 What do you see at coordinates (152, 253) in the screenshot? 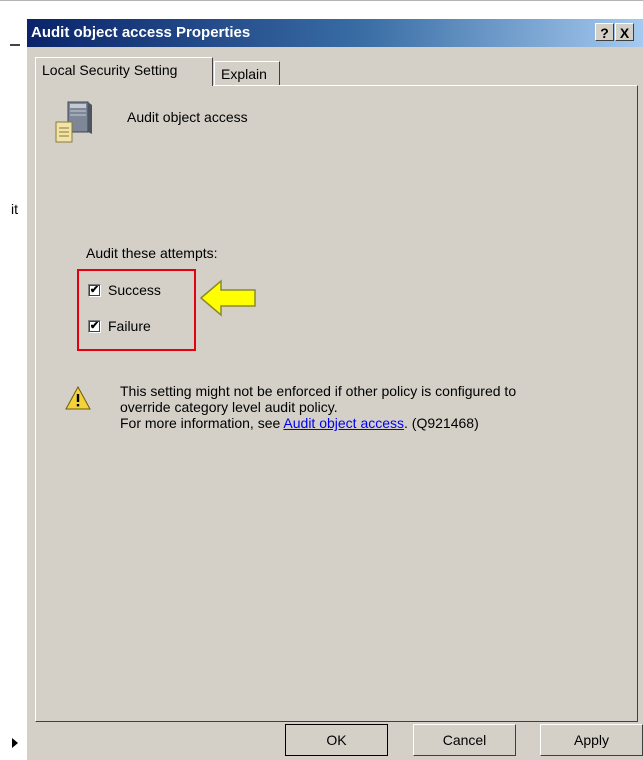
I see `audit-attempts-label: Audit these attempts:` at bounding box center [152, 253].